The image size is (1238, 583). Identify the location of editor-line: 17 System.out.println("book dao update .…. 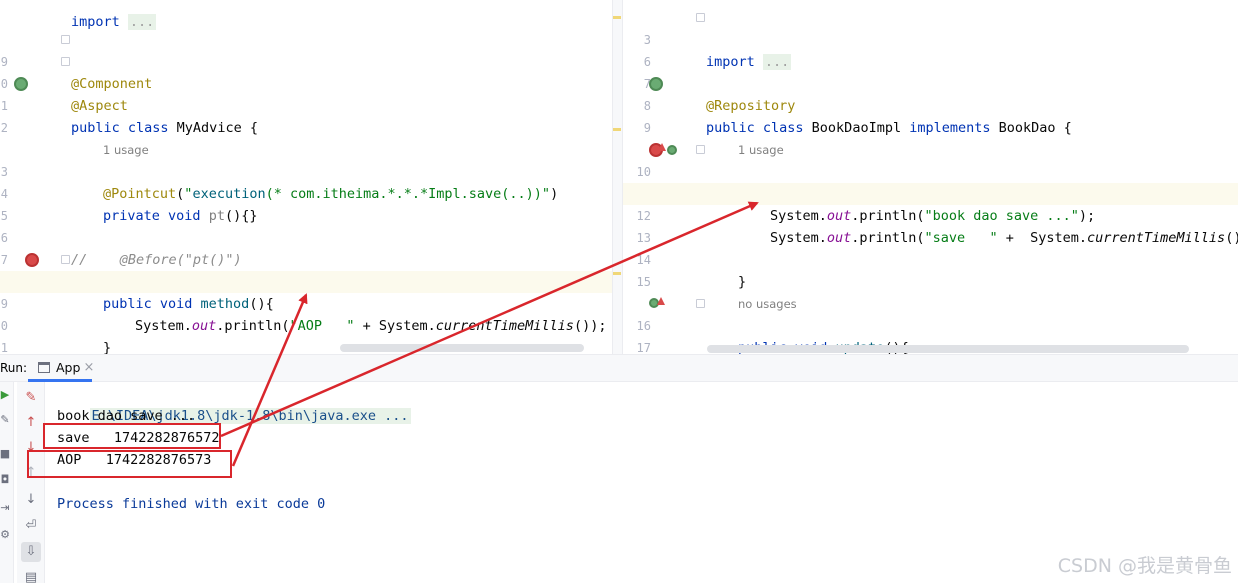
(643, 347).